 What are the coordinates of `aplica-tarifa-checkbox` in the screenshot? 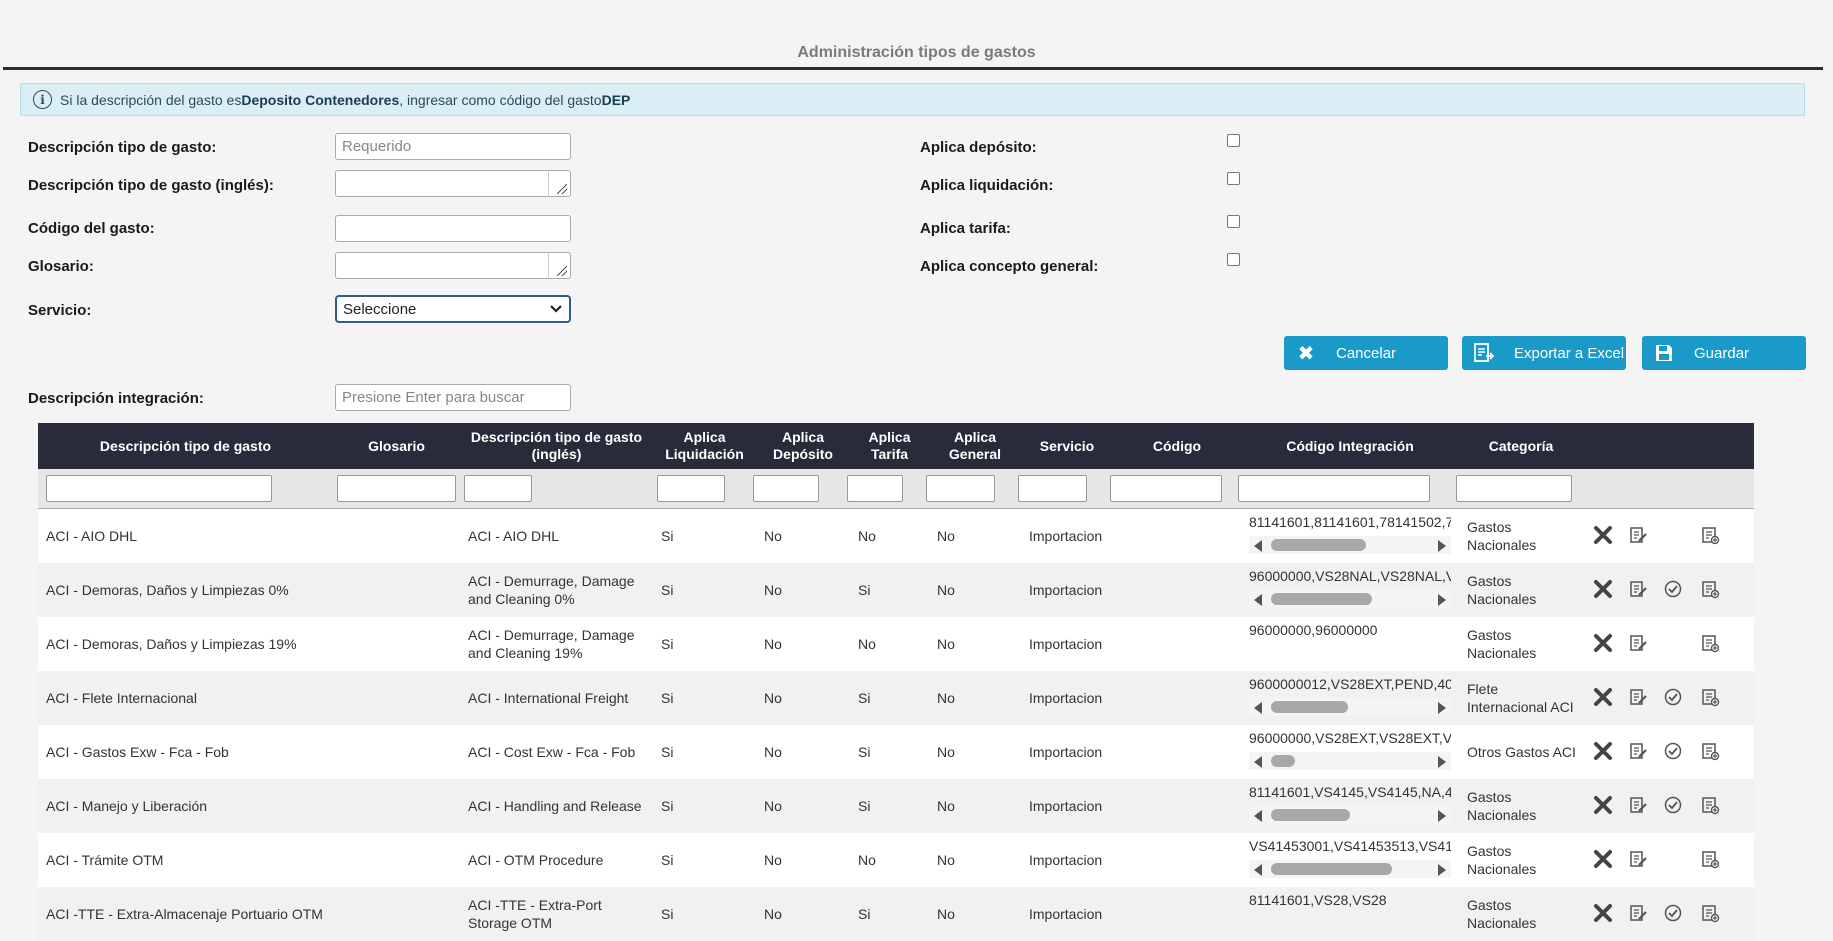 It's located at (1233, 221).